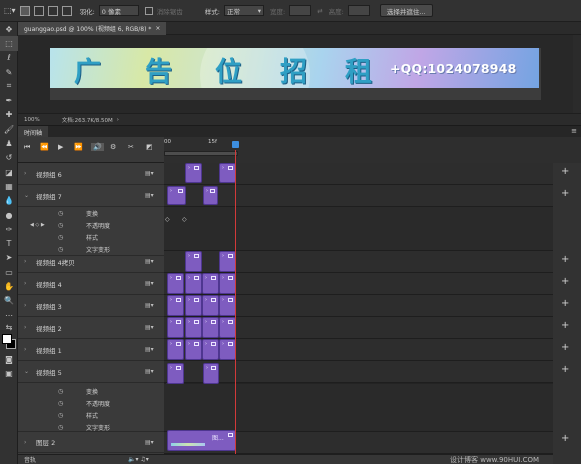 This screenshot has width=581, height=464. What do you see at coordinates (91, 442) in the screenshot?
I see `layer-row: › 图层 2 ▤▾` at bounding box center [91, 442].